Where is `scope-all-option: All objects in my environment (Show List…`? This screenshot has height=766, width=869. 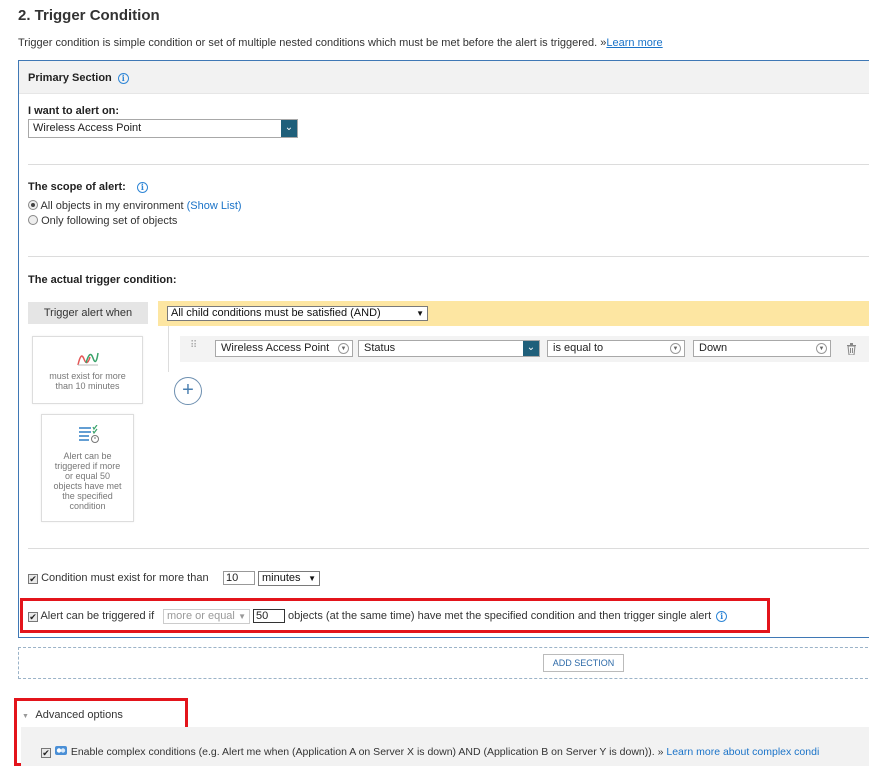 scope-all-option: All objects in my environment (Show List… is located at coordinates (135, 206).